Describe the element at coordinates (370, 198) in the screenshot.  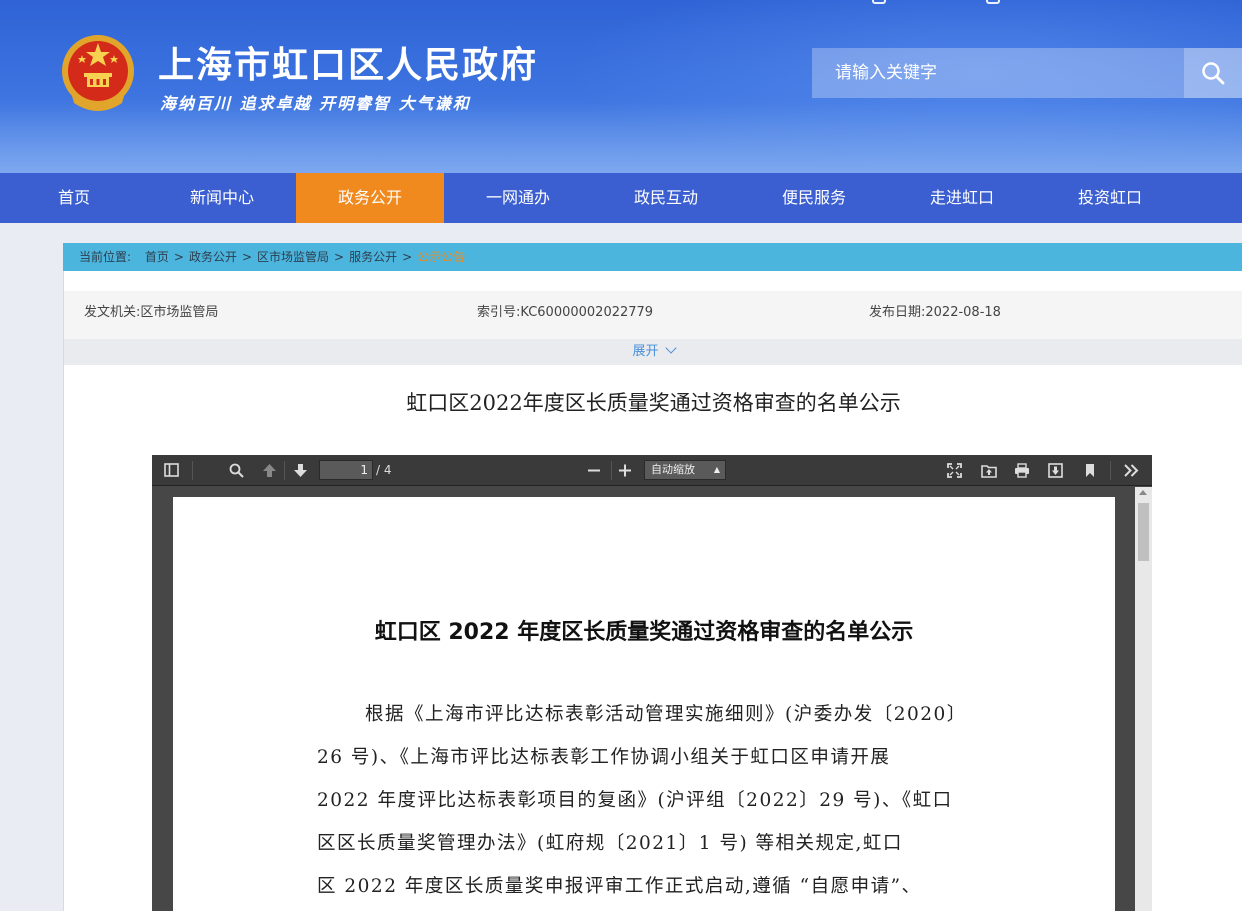
I see `nav-item-gov-affairs: 政务公开` at that location.